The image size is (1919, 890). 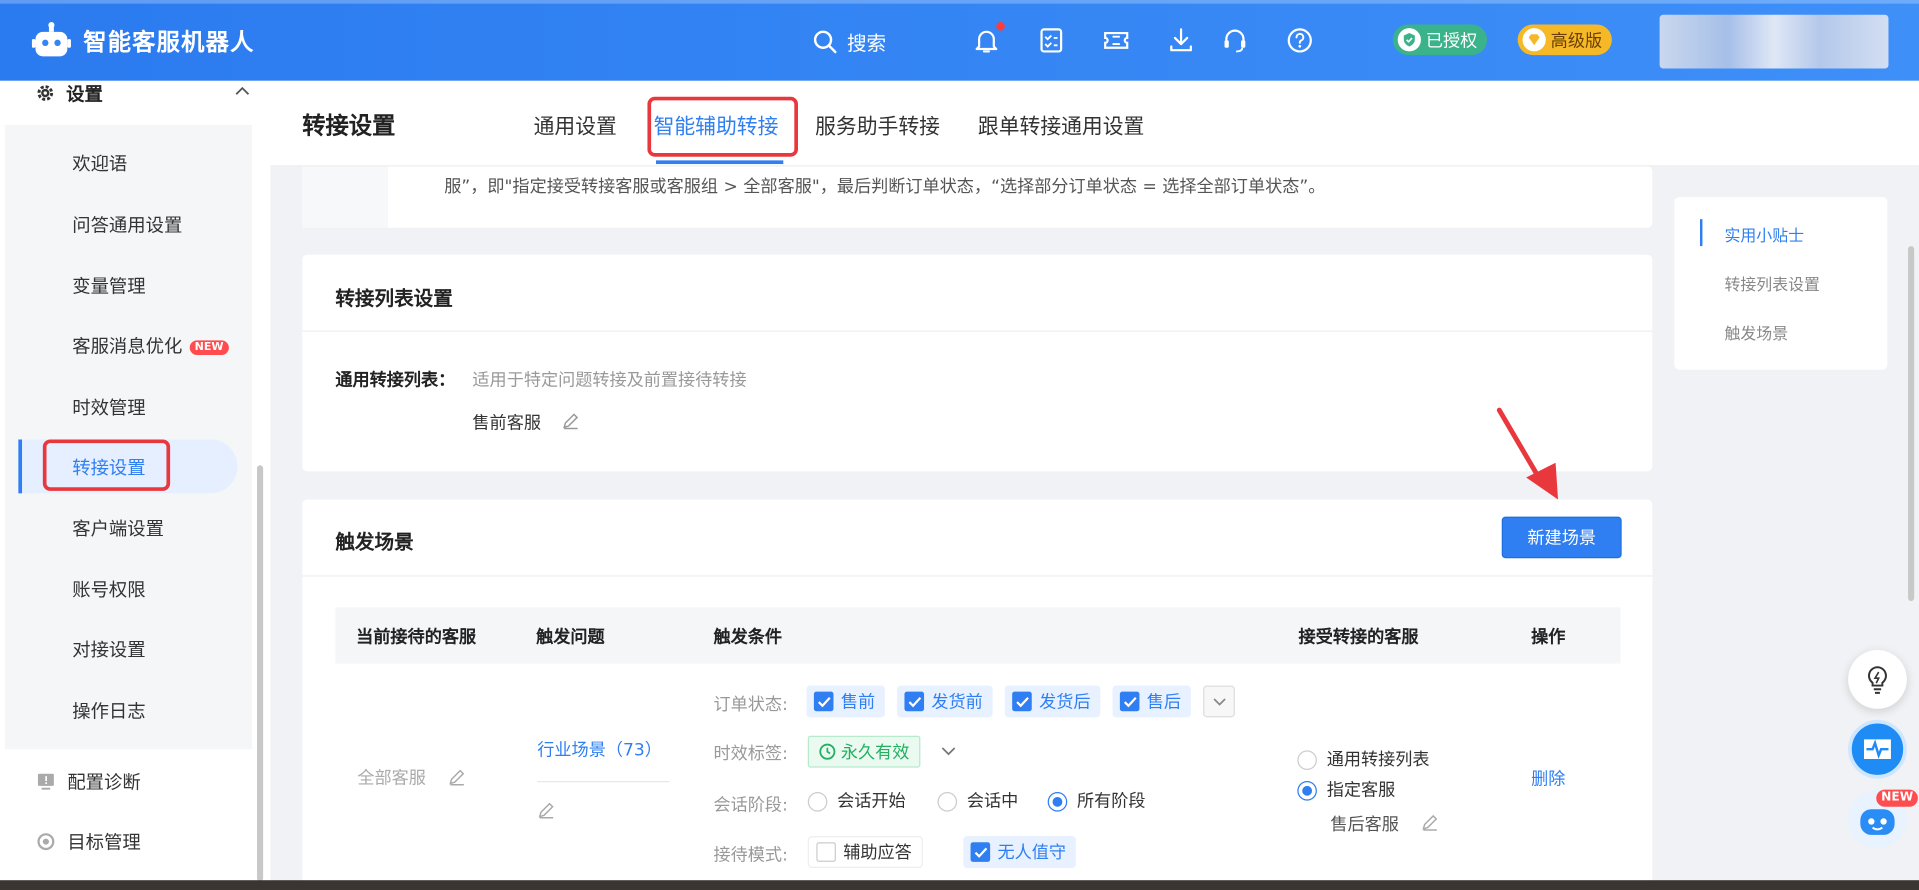 What do you see at coordinates (127, 346) in the screenshot?
I see `sidebar-item-label: 客服消息优化` at bounding box center [127, 346].